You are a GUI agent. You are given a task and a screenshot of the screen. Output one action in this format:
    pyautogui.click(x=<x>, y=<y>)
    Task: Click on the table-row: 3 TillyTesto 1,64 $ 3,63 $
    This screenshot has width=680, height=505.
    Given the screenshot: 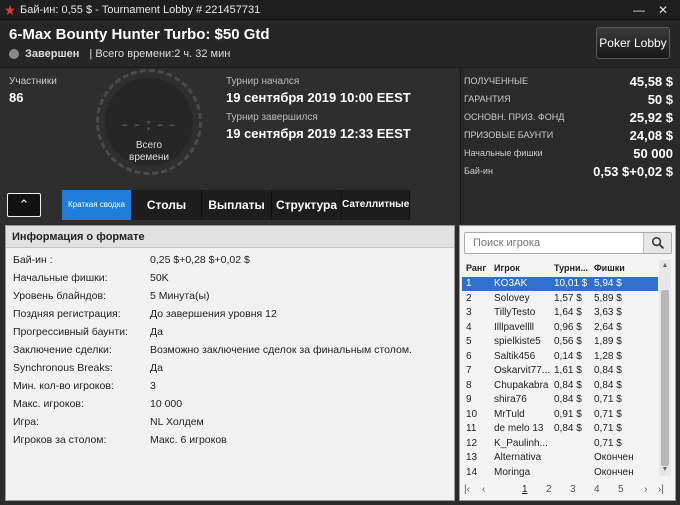 What is the action you would take?
    pyautogui.click(x=560, y=313)
    